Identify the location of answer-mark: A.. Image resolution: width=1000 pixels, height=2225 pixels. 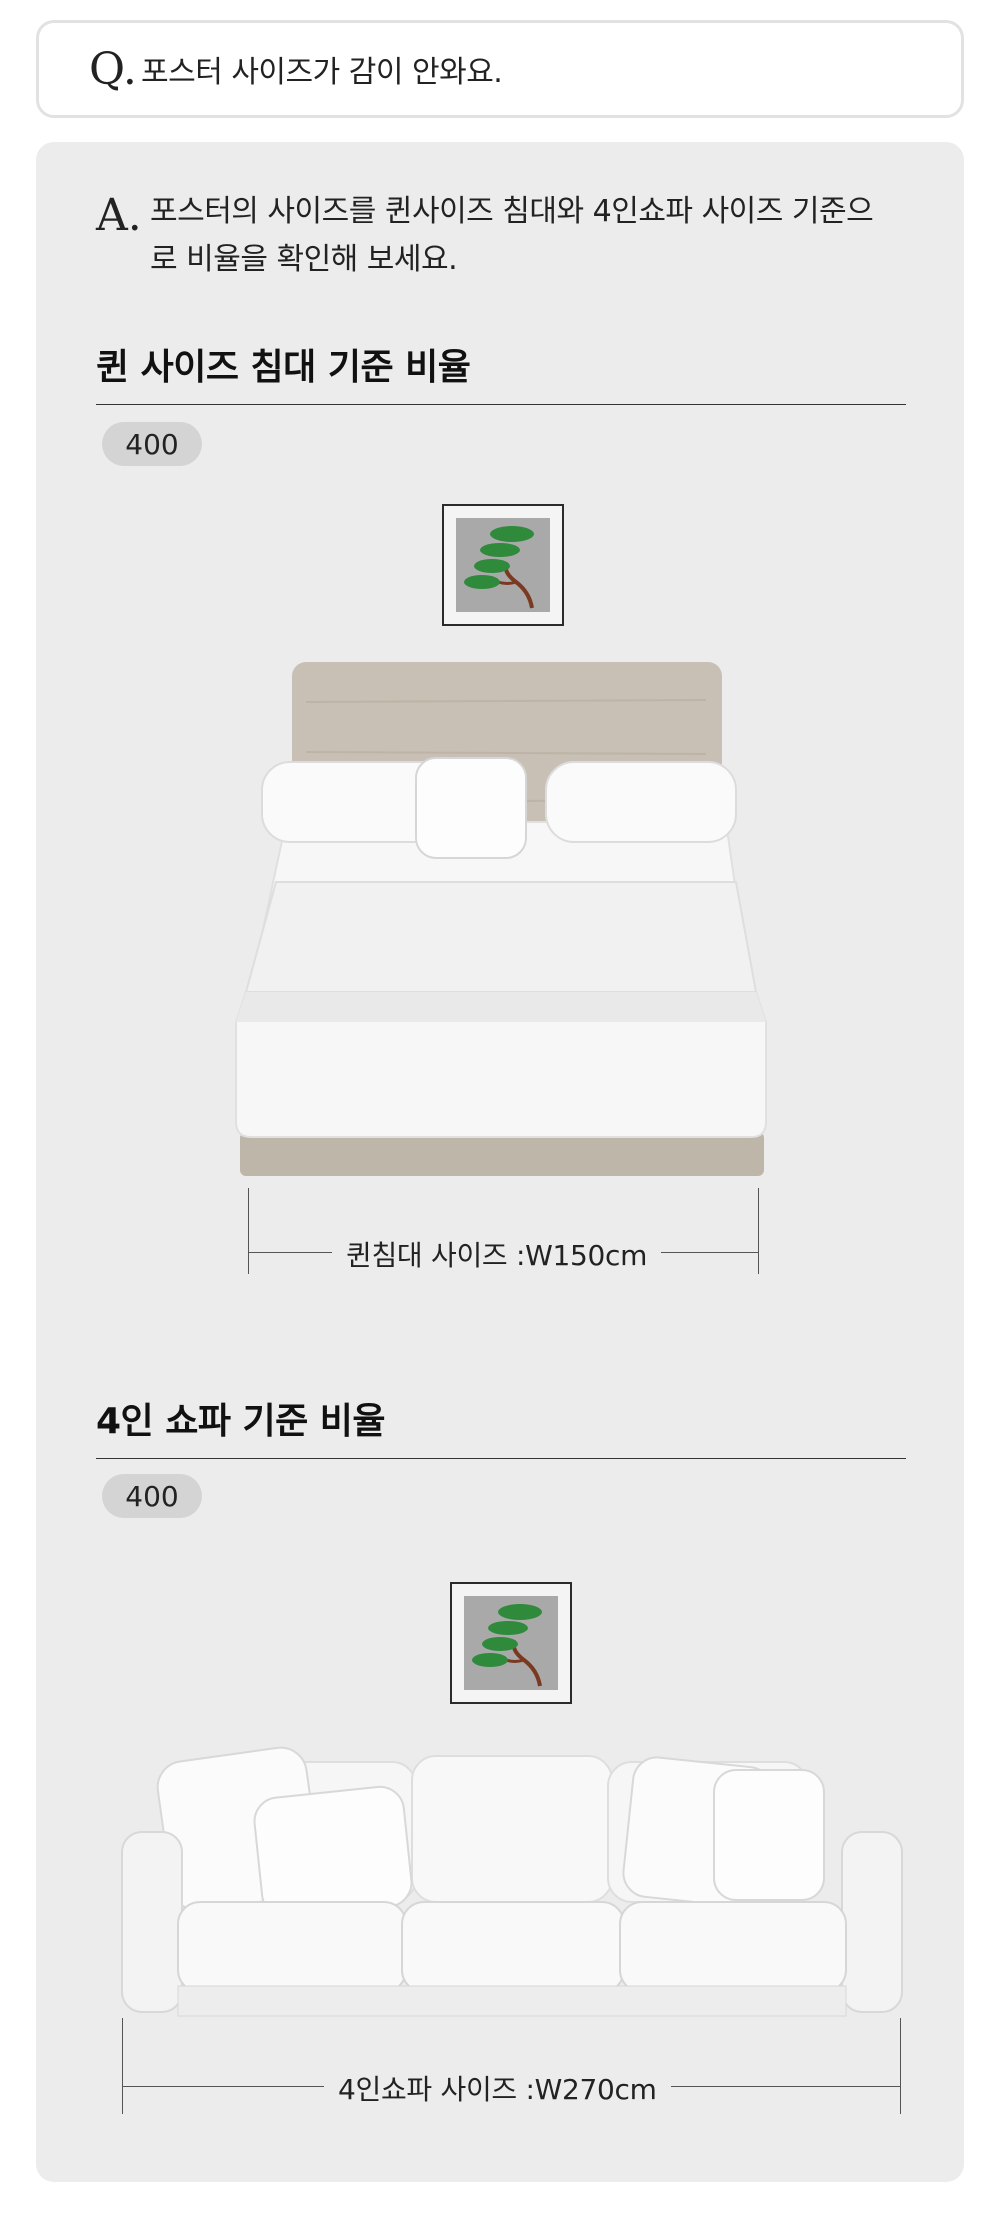
(119, 215).